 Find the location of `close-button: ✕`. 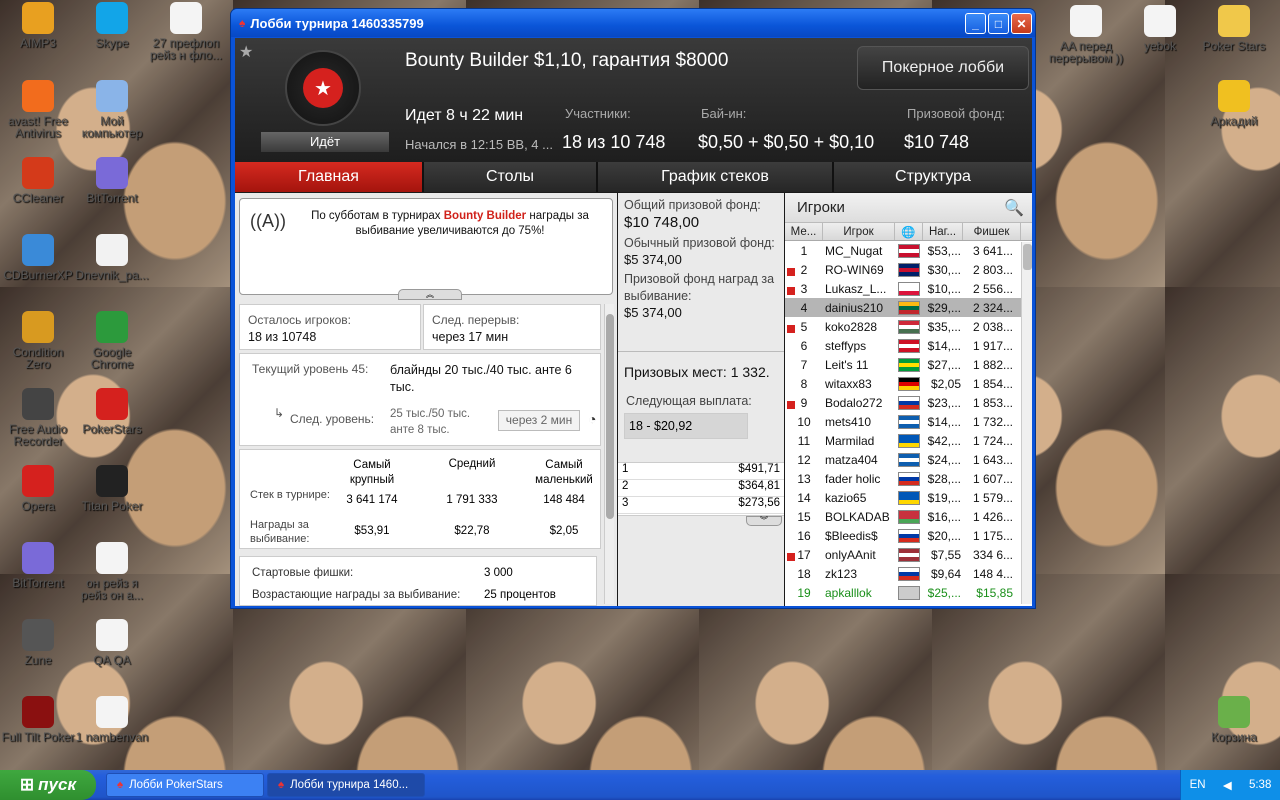

close-button: ✕ is located at coordinates (1021, 23).